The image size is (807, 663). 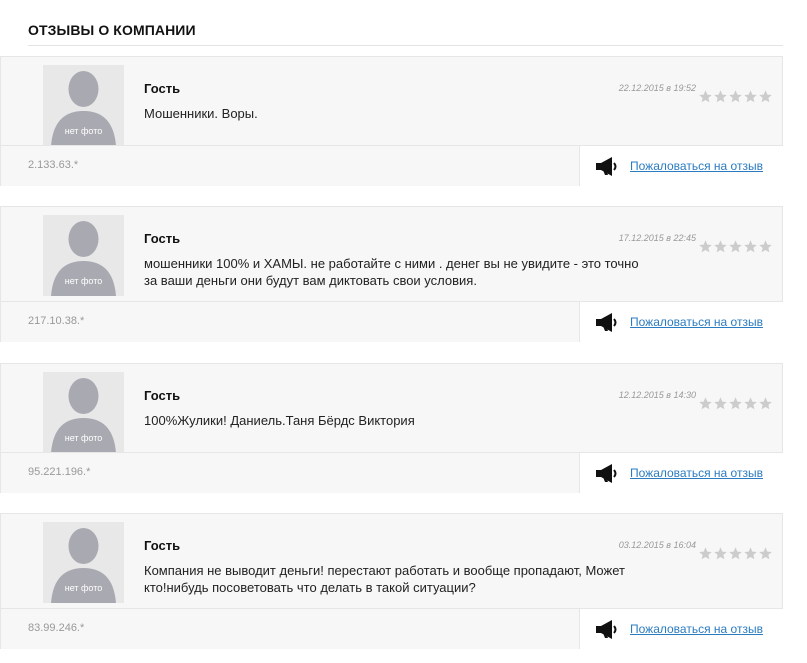 What do you see at coordinates (657, 88) in the screenshot?
I see `review-date: 22.12.2015 в 19:52` at bounding box center [657, 88].